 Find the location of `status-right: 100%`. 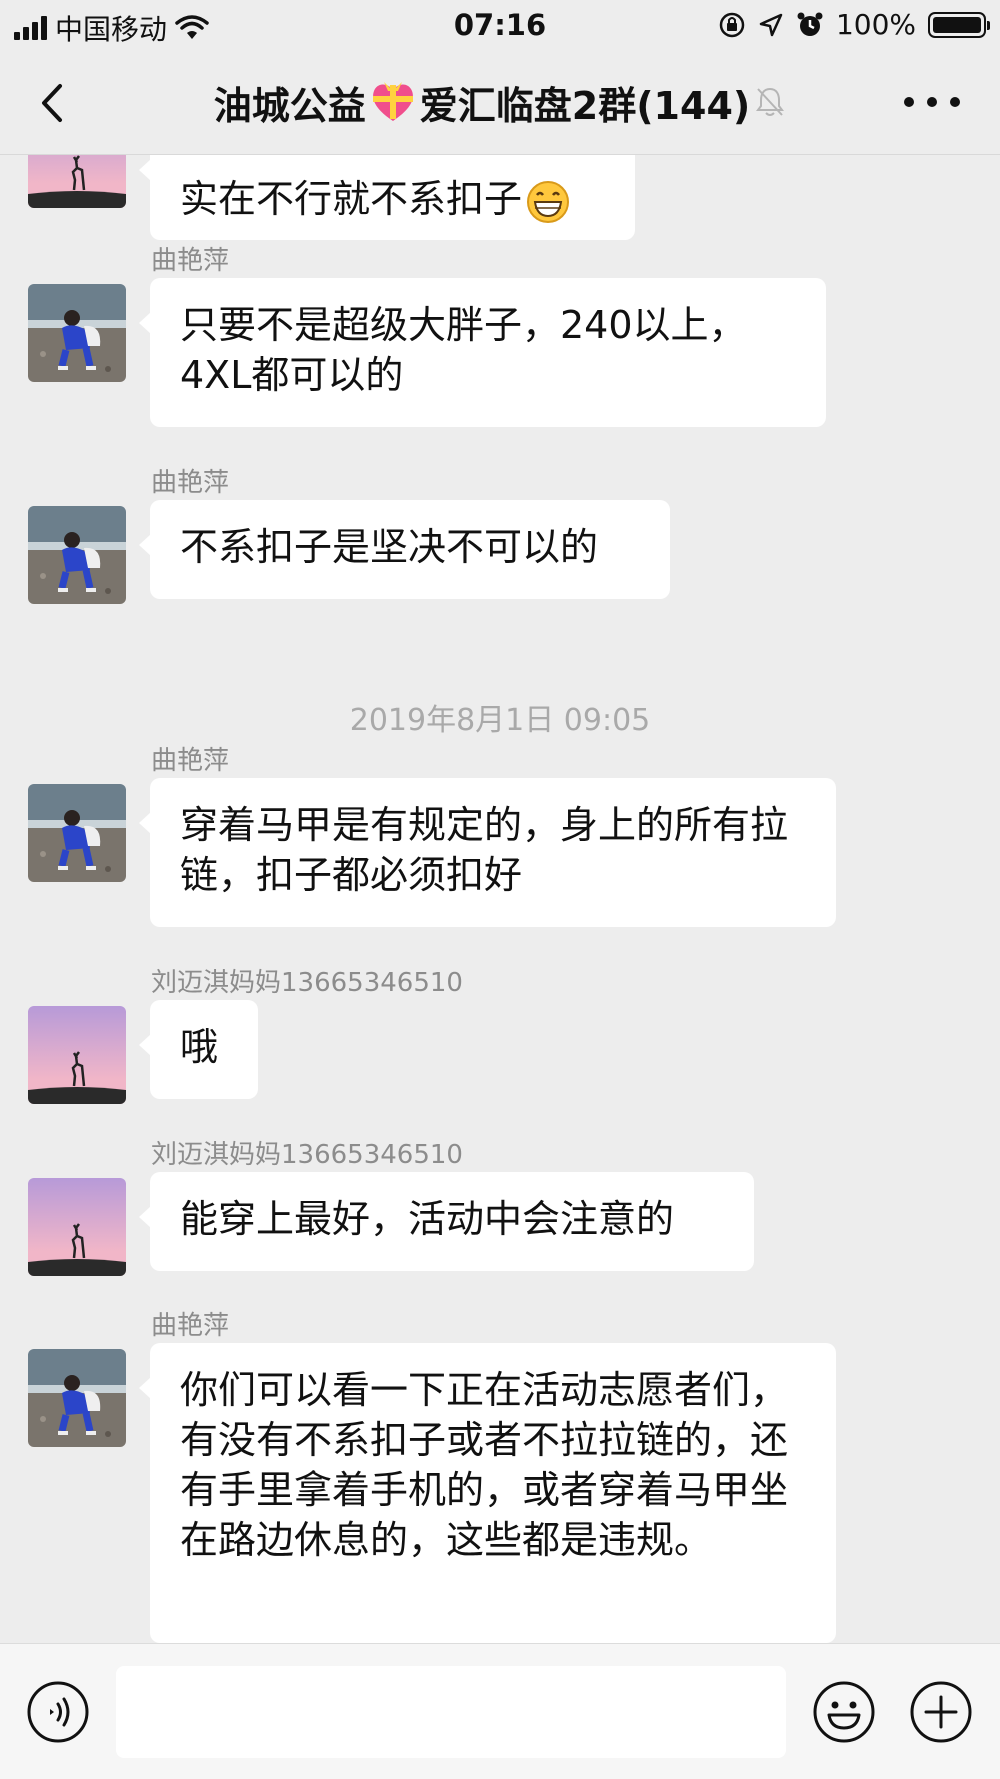

status-right: 100% is located at coordinates (854, 24).